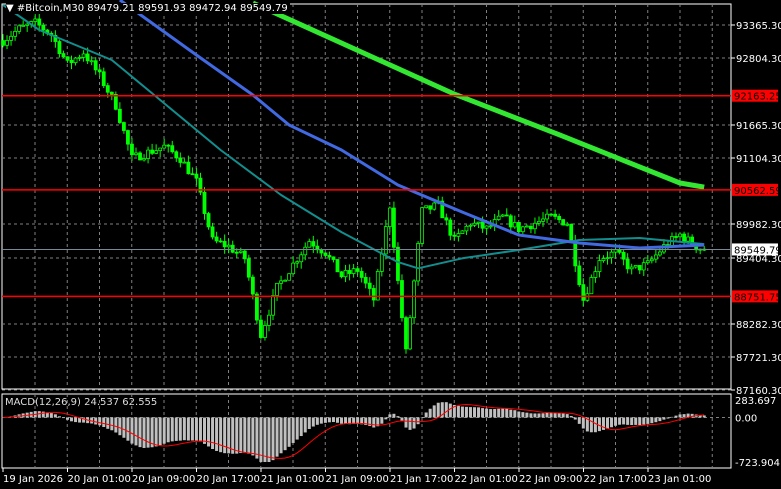 The height and width of the screenshot is (489, 781). I want to click on triangle-down-icon: ▼, so click(10, 8).